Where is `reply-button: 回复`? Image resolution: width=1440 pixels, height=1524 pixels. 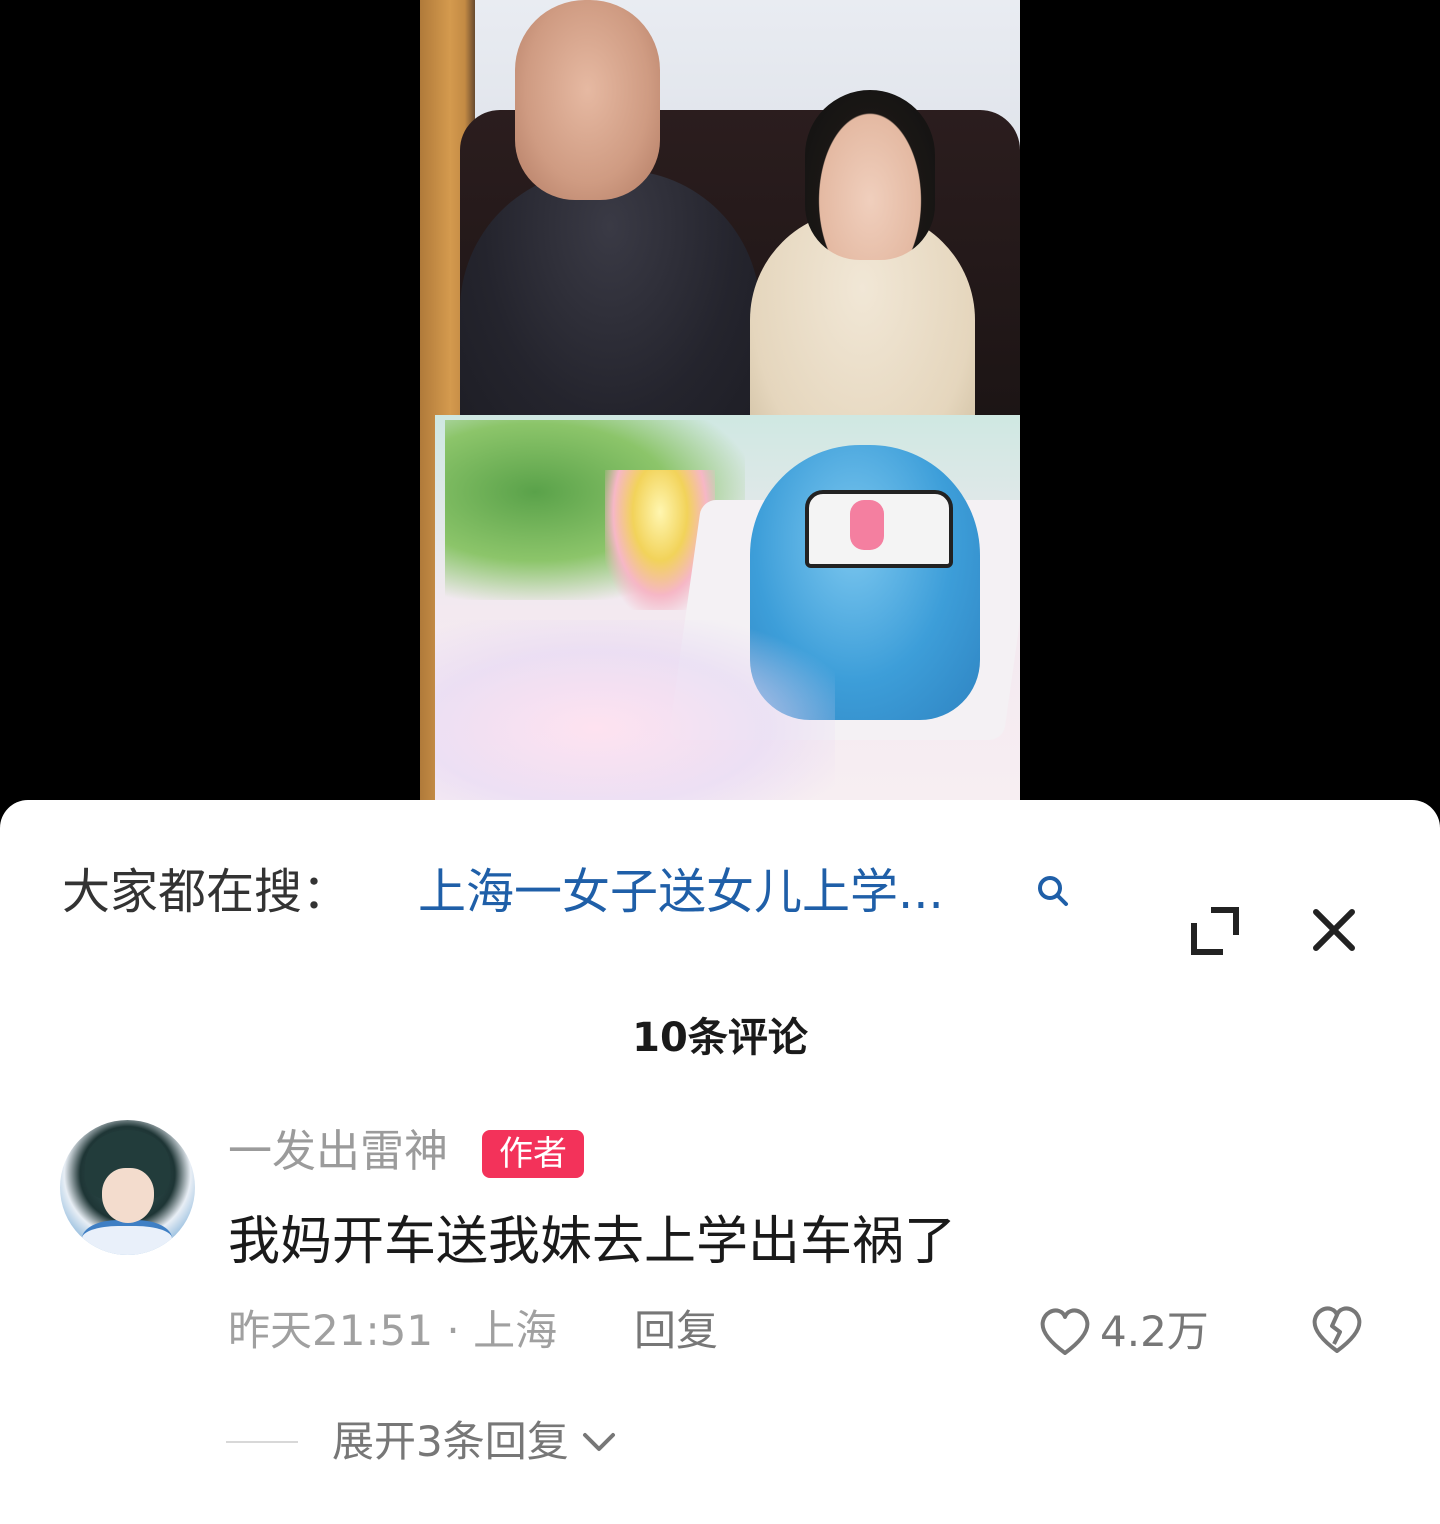 reply-button: 回复 is located at coordinates (676, 1331).